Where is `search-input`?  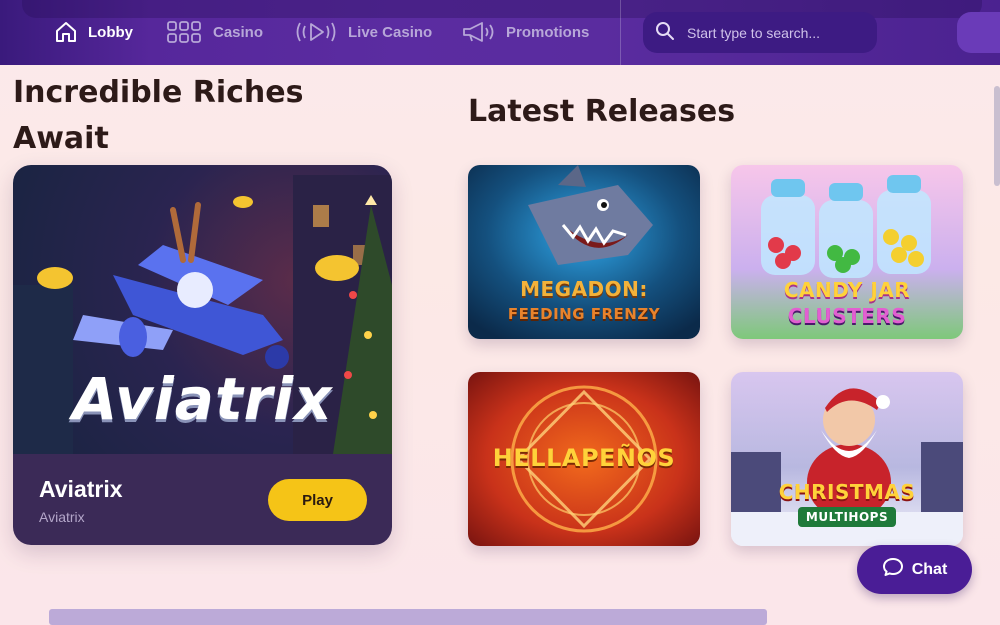 search-input is located at coordinates (777, 32).